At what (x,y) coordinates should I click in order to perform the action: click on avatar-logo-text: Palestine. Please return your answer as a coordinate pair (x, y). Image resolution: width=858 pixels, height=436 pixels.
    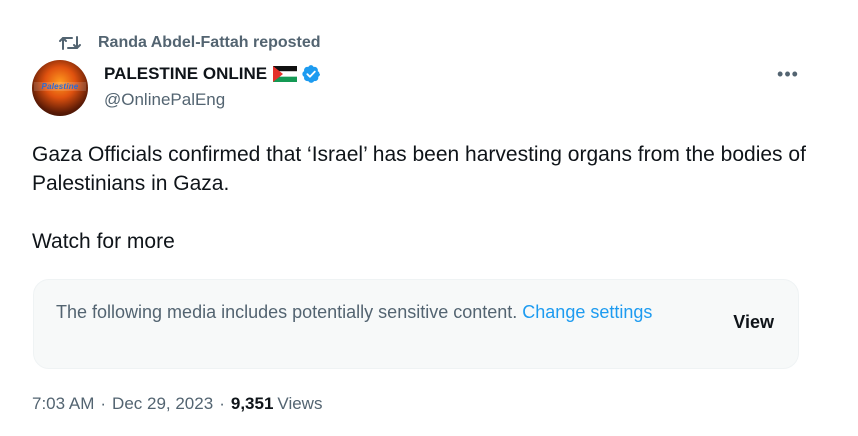
    Looking at the image, I should click on (60, 86).